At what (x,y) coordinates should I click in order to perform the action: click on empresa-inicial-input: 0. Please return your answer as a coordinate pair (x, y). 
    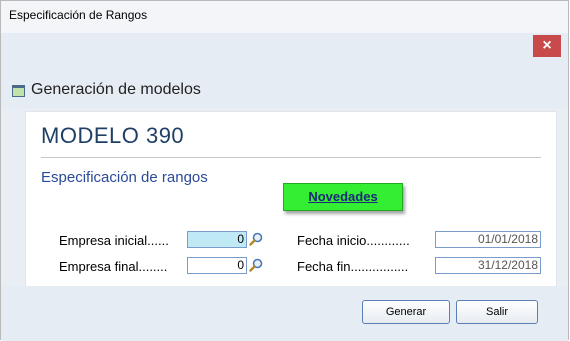
    Looking at the image, I should click on (217, 239).